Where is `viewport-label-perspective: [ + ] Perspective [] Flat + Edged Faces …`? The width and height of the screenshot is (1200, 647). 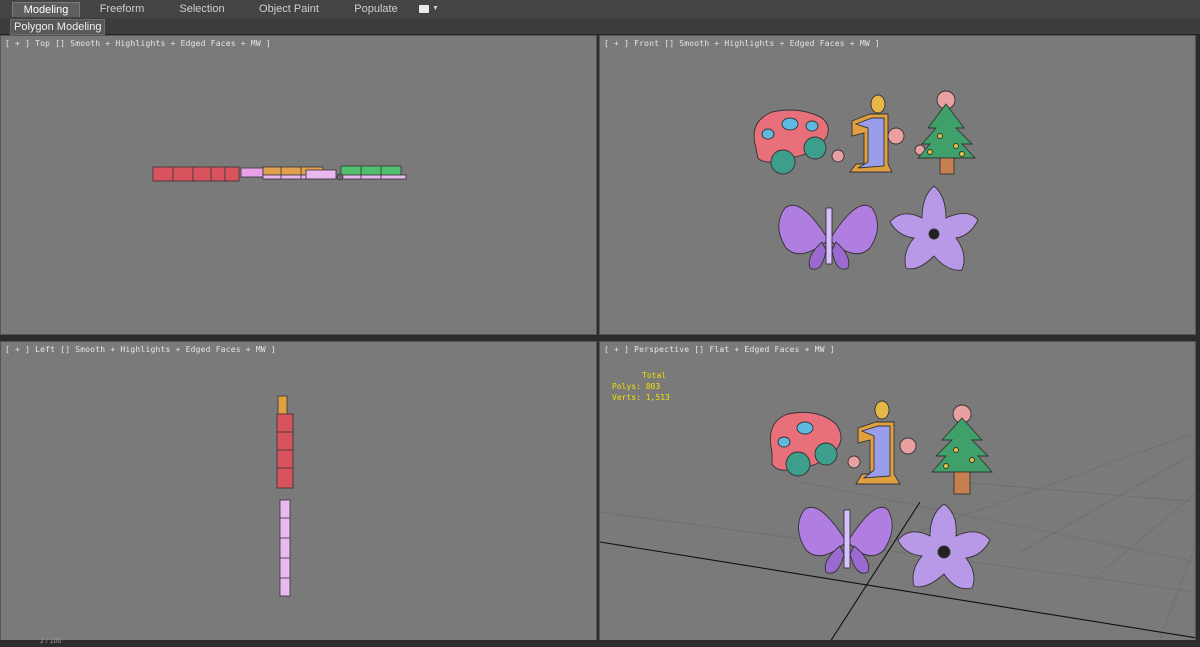 viewport-label-perspective: [ + ] Perspective [] Flat + Edged Faces … is located at coordinates (719, 349).